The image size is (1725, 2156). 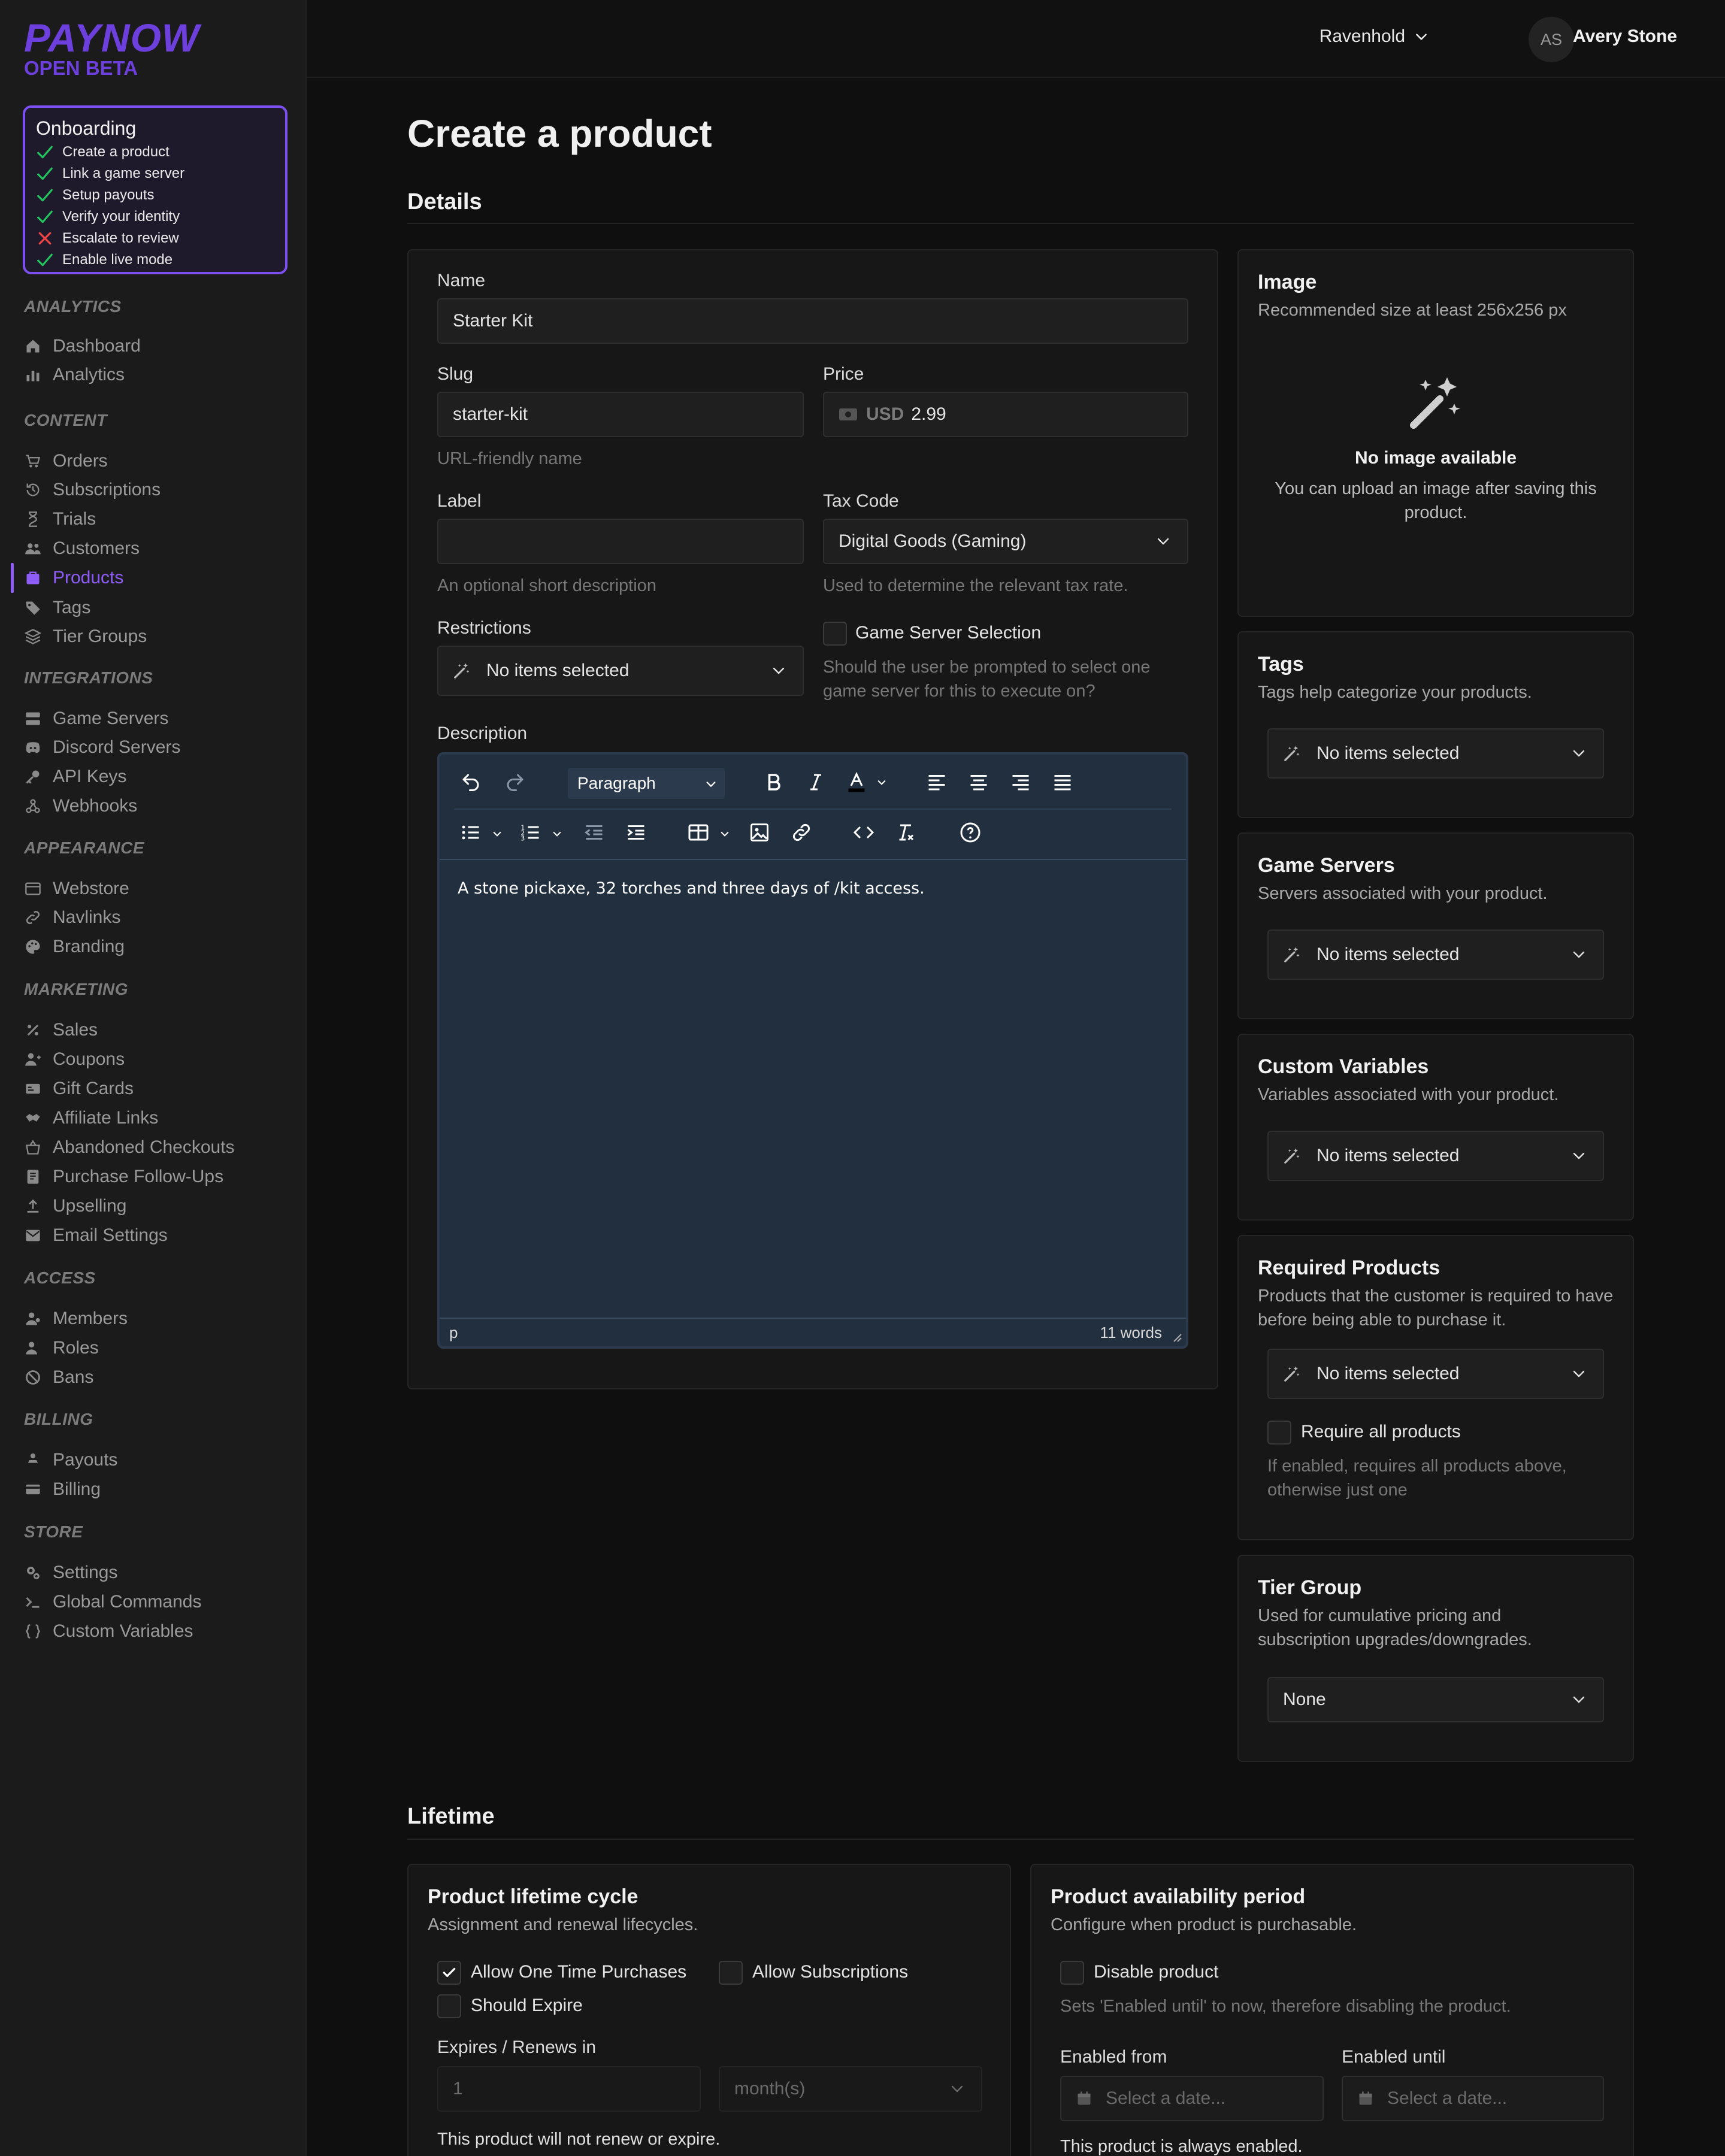 I want to click on sidebar-item-custom-variables: Custom Variables, so click(x=108, y=1631).